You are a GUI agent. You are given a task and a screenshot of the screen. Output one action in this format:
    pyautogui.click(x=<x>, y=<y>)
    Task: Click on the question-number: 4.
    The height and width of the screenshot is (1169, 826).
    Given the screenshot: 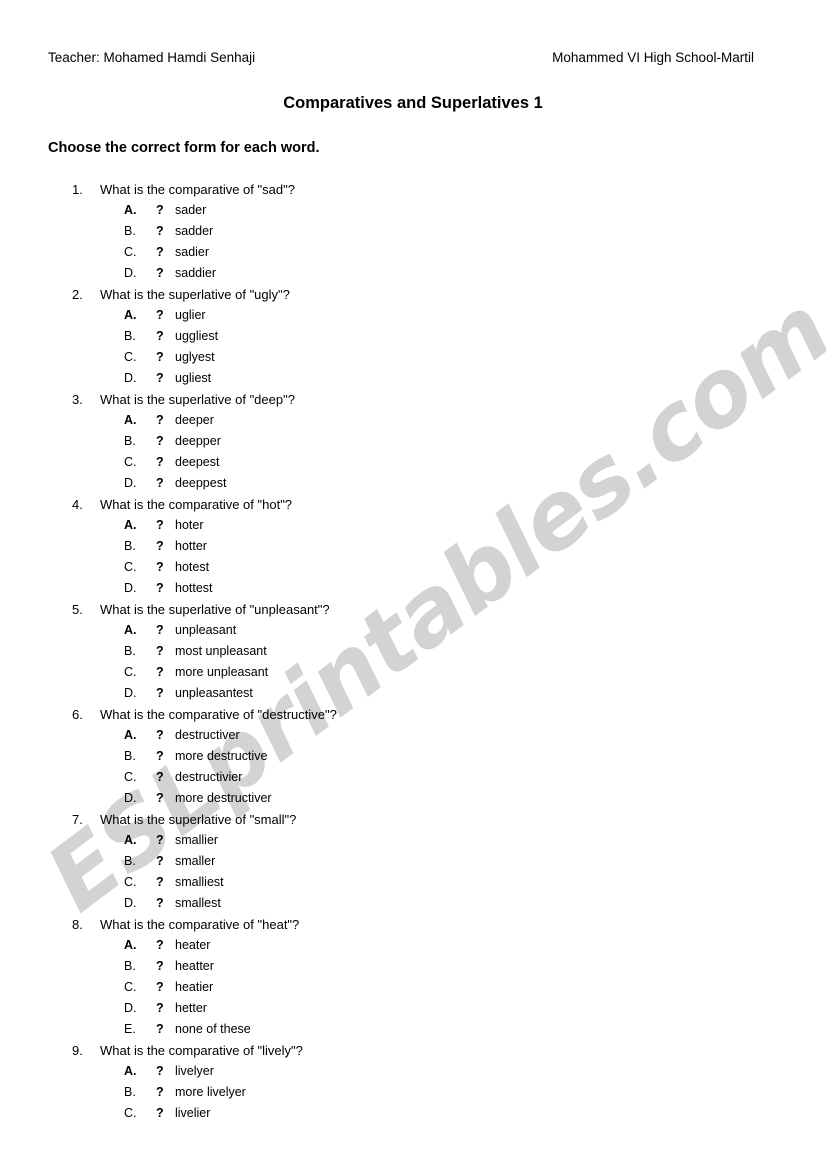 What is the action you would take?
    pyautogui.click(x=77, y=504)
    